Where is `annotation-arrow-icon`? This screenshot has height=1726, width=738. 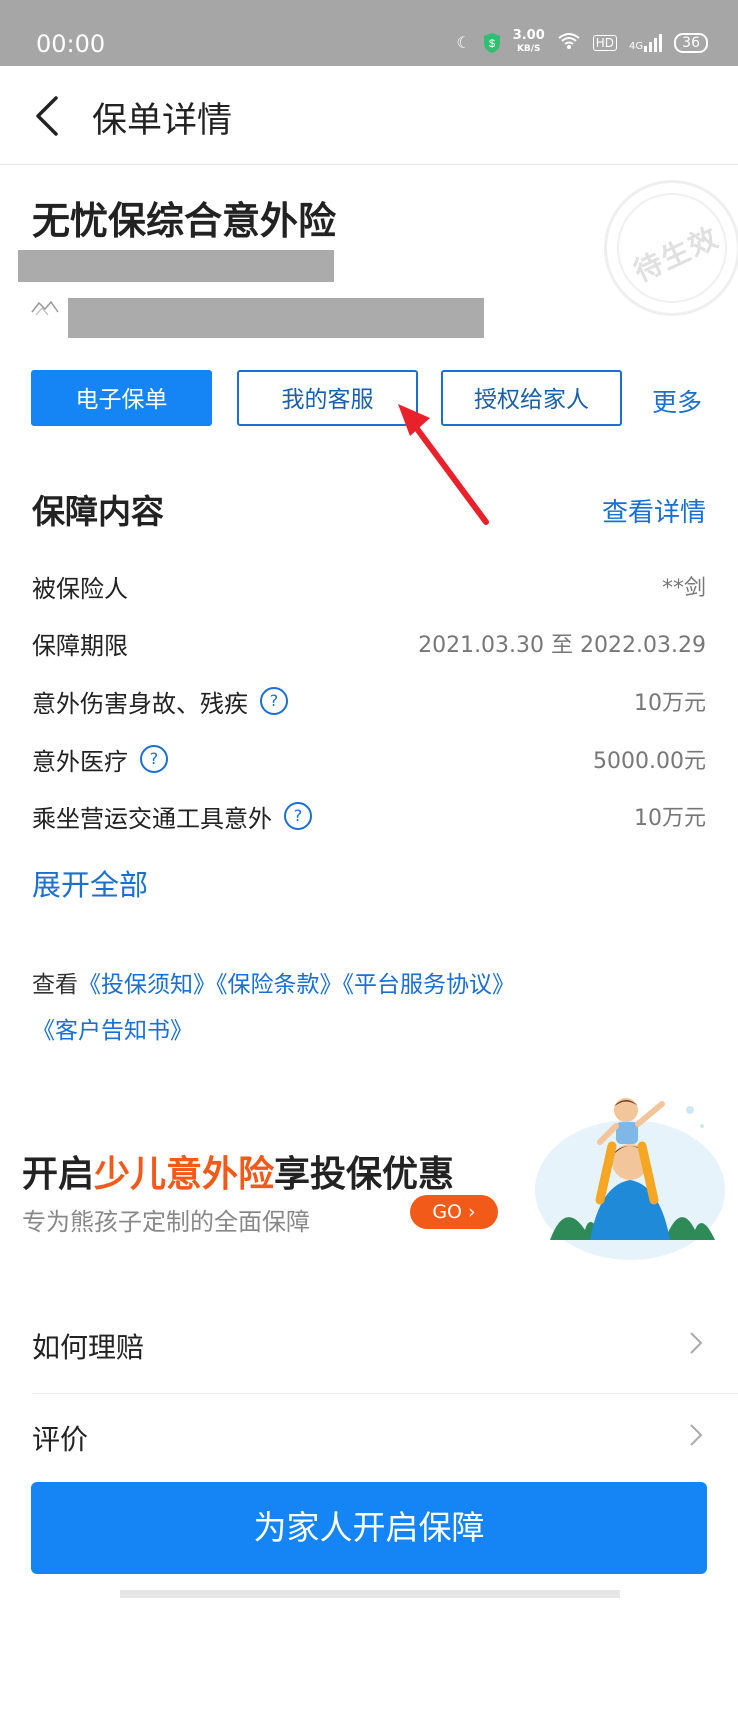 annotation-arrow-icon is located at coordinates (443, 464).